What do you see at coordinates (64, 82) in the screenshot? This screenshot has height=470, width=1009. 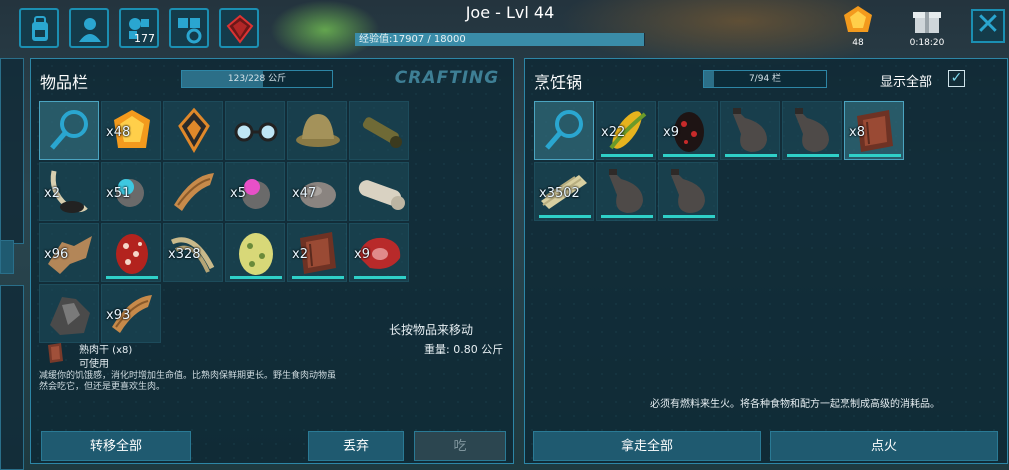 I see `inventory-title: 物品栏` at bounding box center [64, 82].